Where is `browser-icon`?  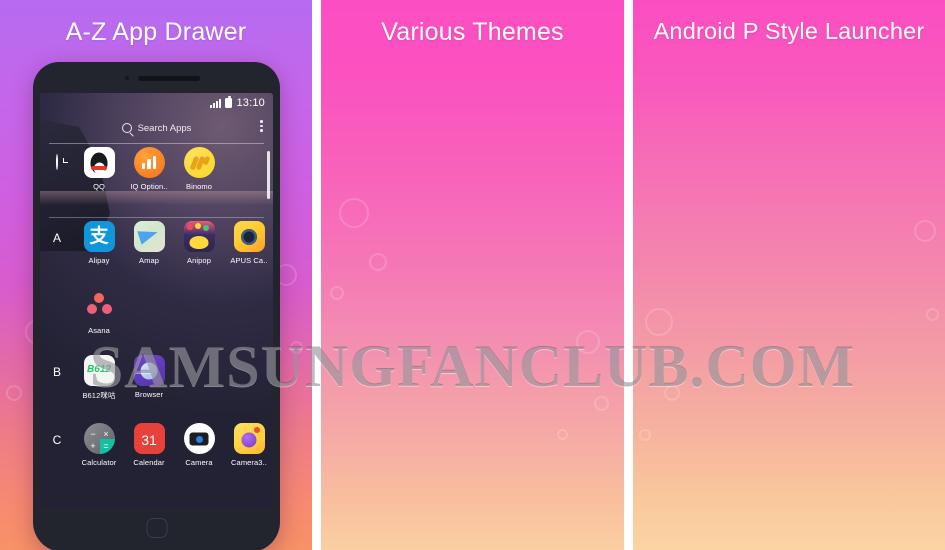 browser-icon is located at coordinates (149, 370).